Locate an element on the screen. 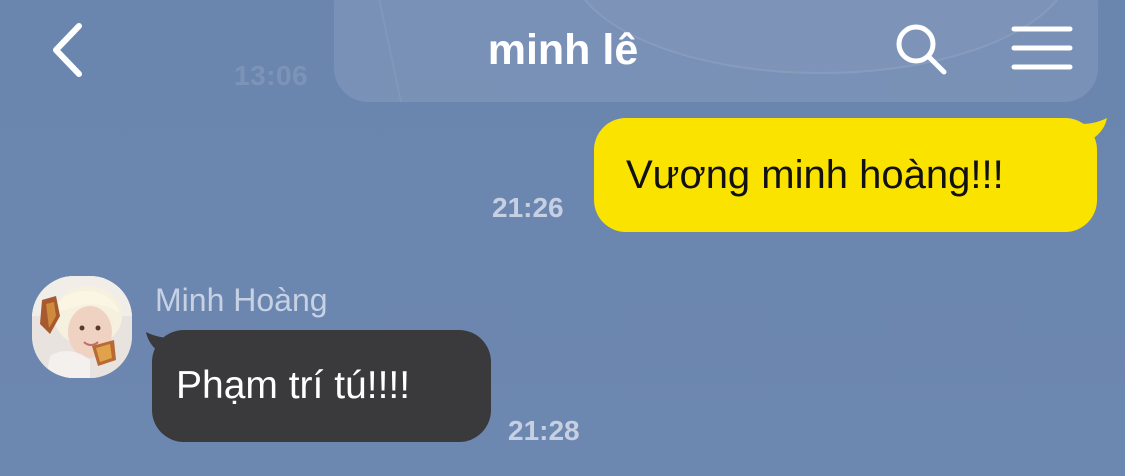 The height and width of the screenshot is (476, 1125). menu-button is located at coordinates (1042, 50).